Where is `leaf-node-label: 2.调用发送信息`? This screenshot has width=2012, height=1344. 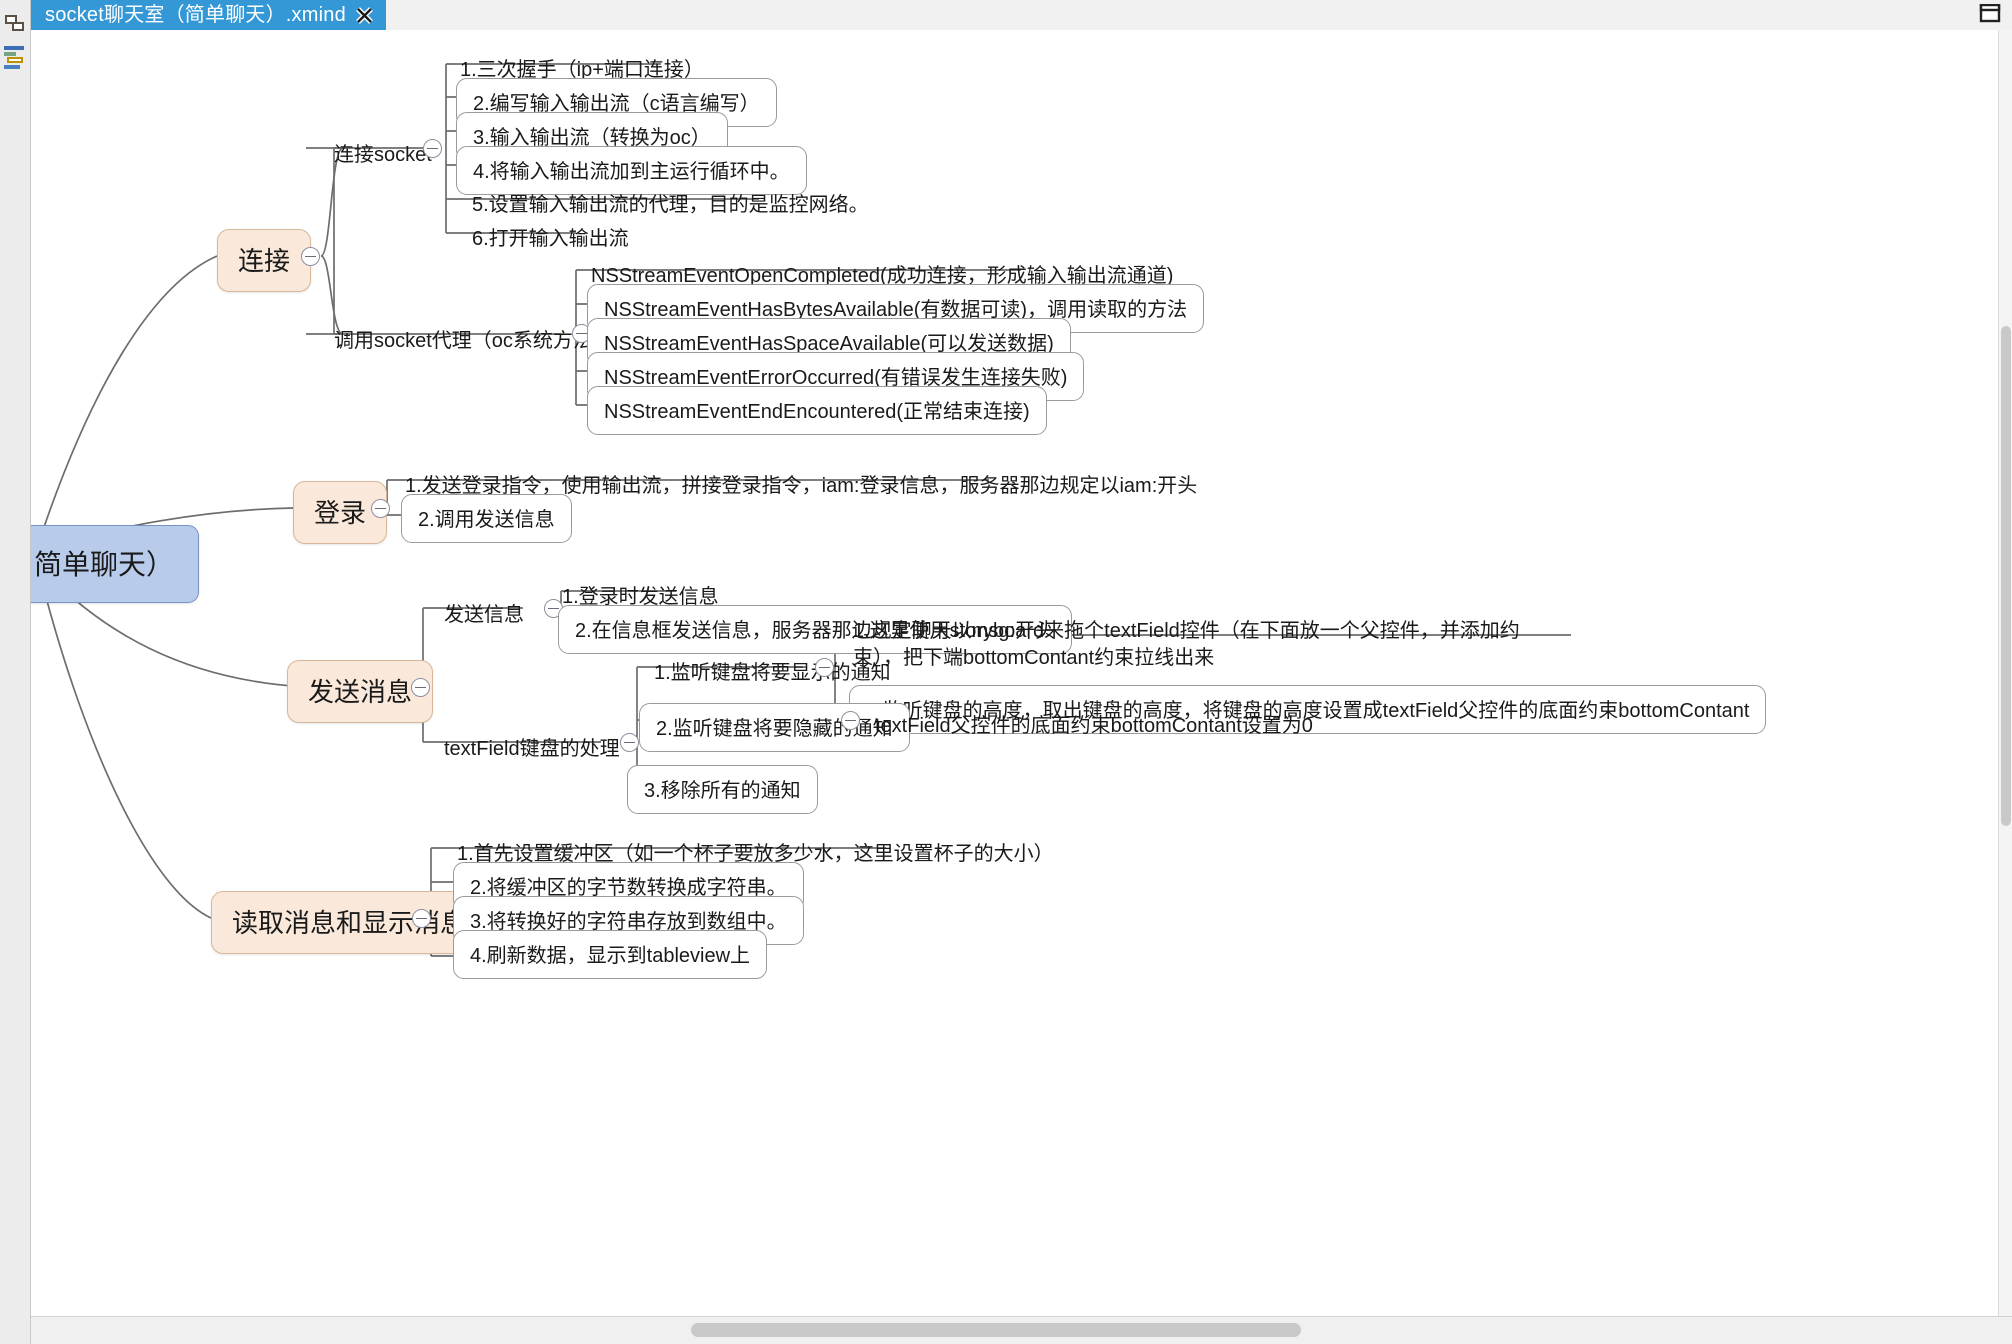
leaf-node-label: 2.调用发送信息 is located at coordinates (486, 520).